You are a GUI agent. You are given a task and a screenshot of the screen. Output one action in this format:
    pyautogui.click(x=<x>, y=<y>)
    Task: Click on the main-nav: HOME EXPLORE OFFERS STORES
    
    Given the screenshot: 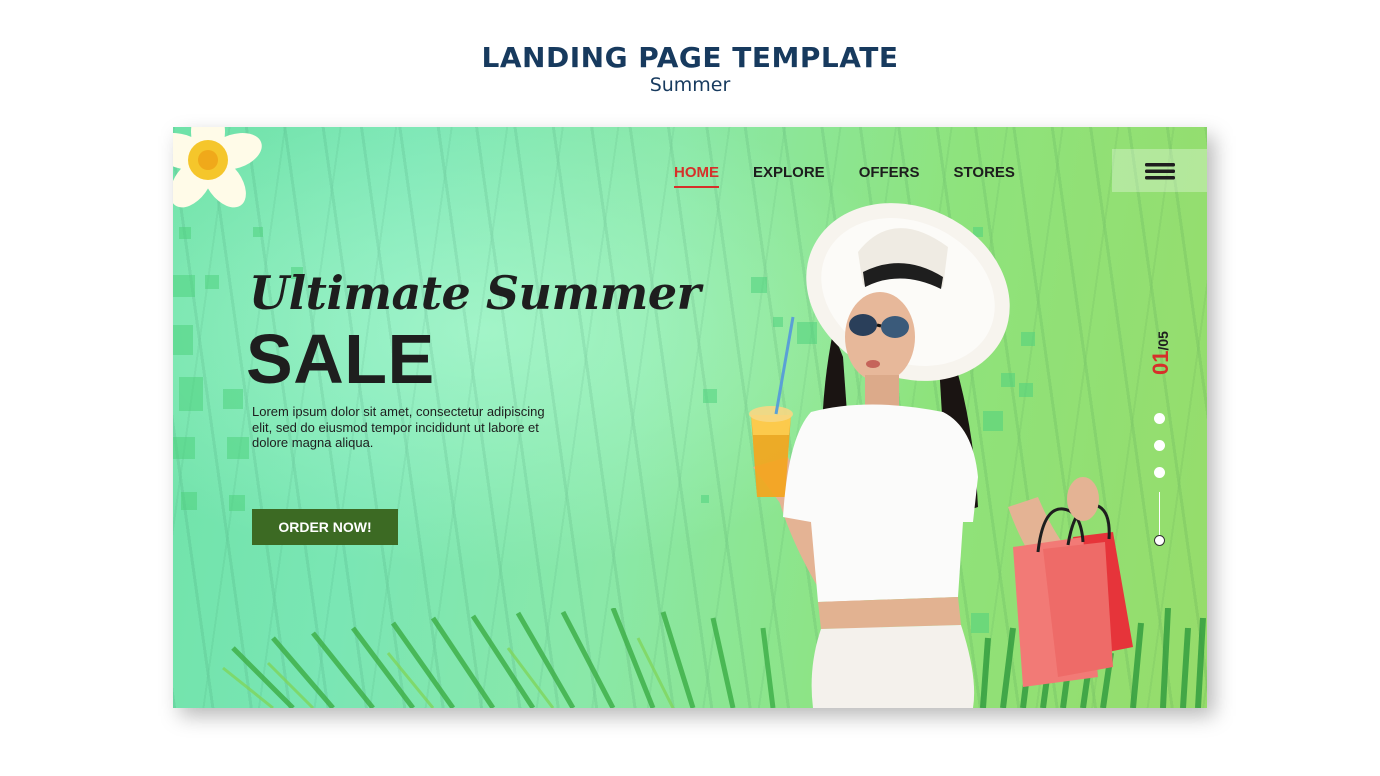 What is the action you would take?
    pyautogui.click(x=844, y=175)
    